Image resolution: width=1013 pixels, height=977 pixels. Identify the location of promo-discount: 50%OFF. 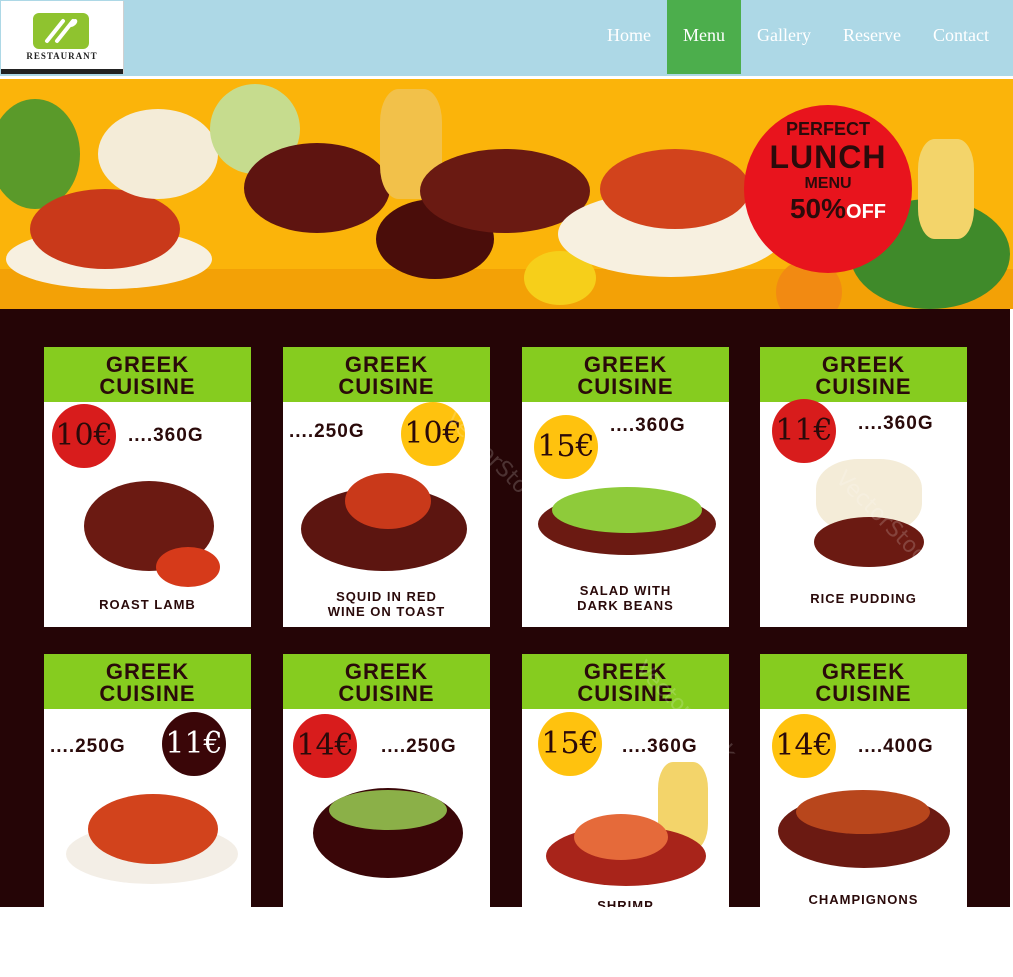
(838, 209).